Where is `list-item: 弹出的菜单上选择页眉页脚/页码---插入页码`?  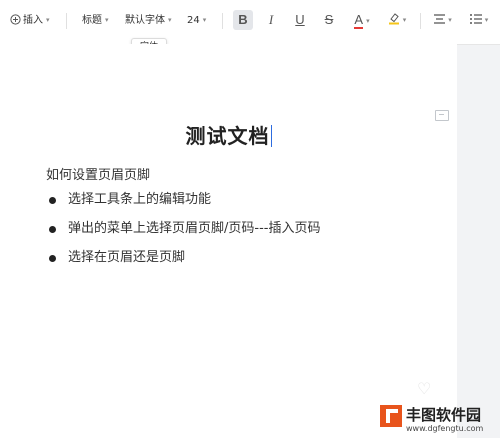 list-item: 弹出的菜单上选择页眉页脚/页码---插入页码 is located at coordinates (183, 235).